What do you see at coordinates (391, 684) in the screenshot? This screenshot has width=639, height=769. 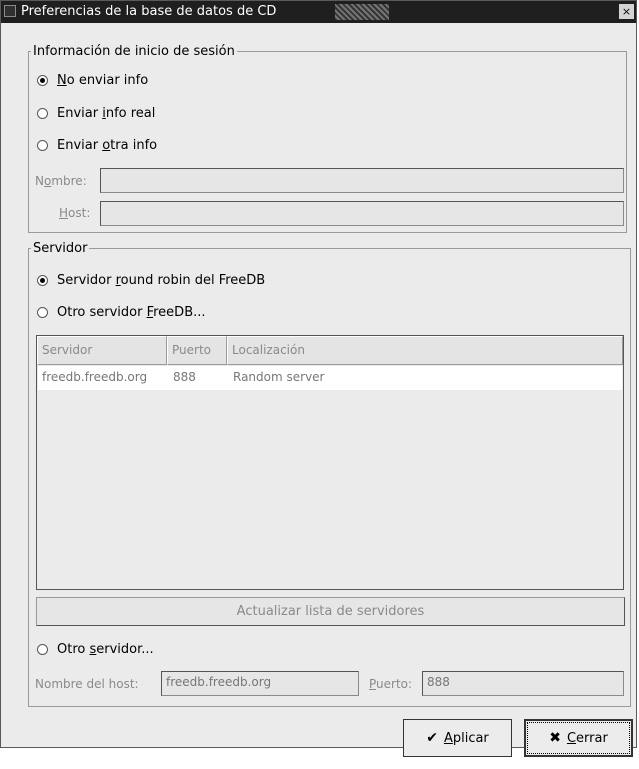 I see `port-label: Puerto:` at bounding box center [391, 684].